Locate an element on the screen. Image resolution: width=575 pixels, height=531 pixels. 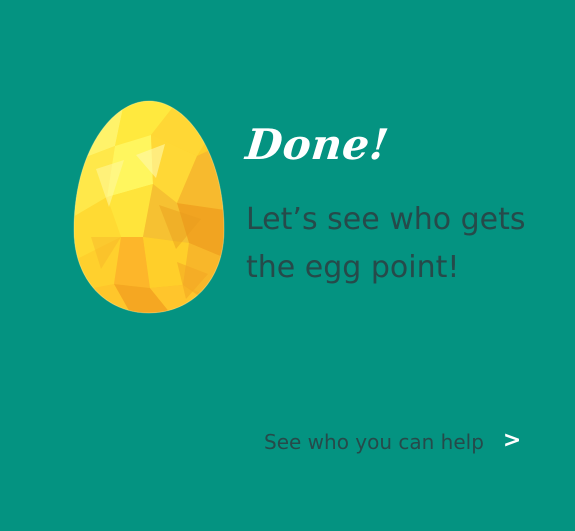
see-who-you-can-help-link: See who you can help > is located at coordinates (402, 442).